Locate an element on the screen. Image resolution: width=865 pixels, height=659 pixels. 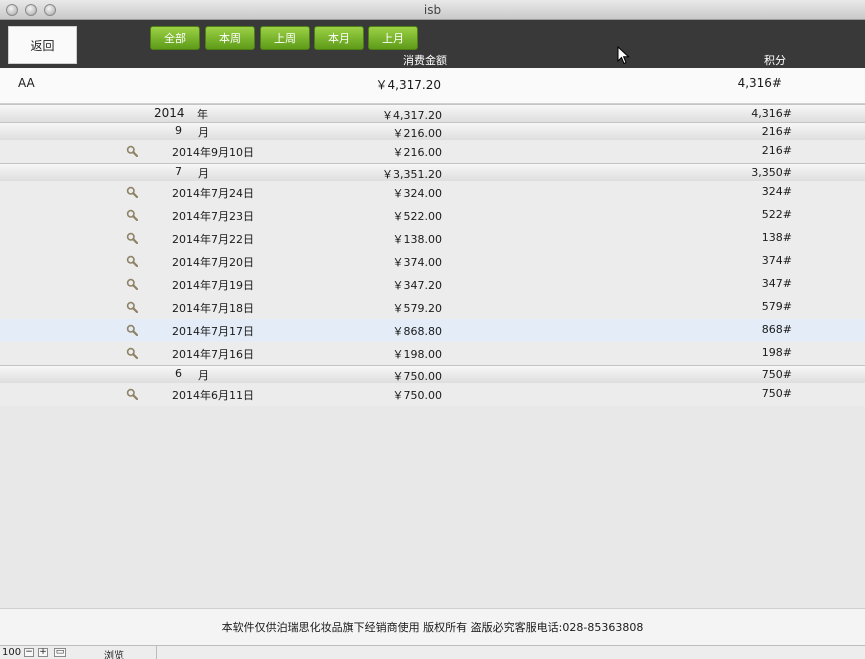
filter-all-button: 全部 is located at coordinates (175, 38).